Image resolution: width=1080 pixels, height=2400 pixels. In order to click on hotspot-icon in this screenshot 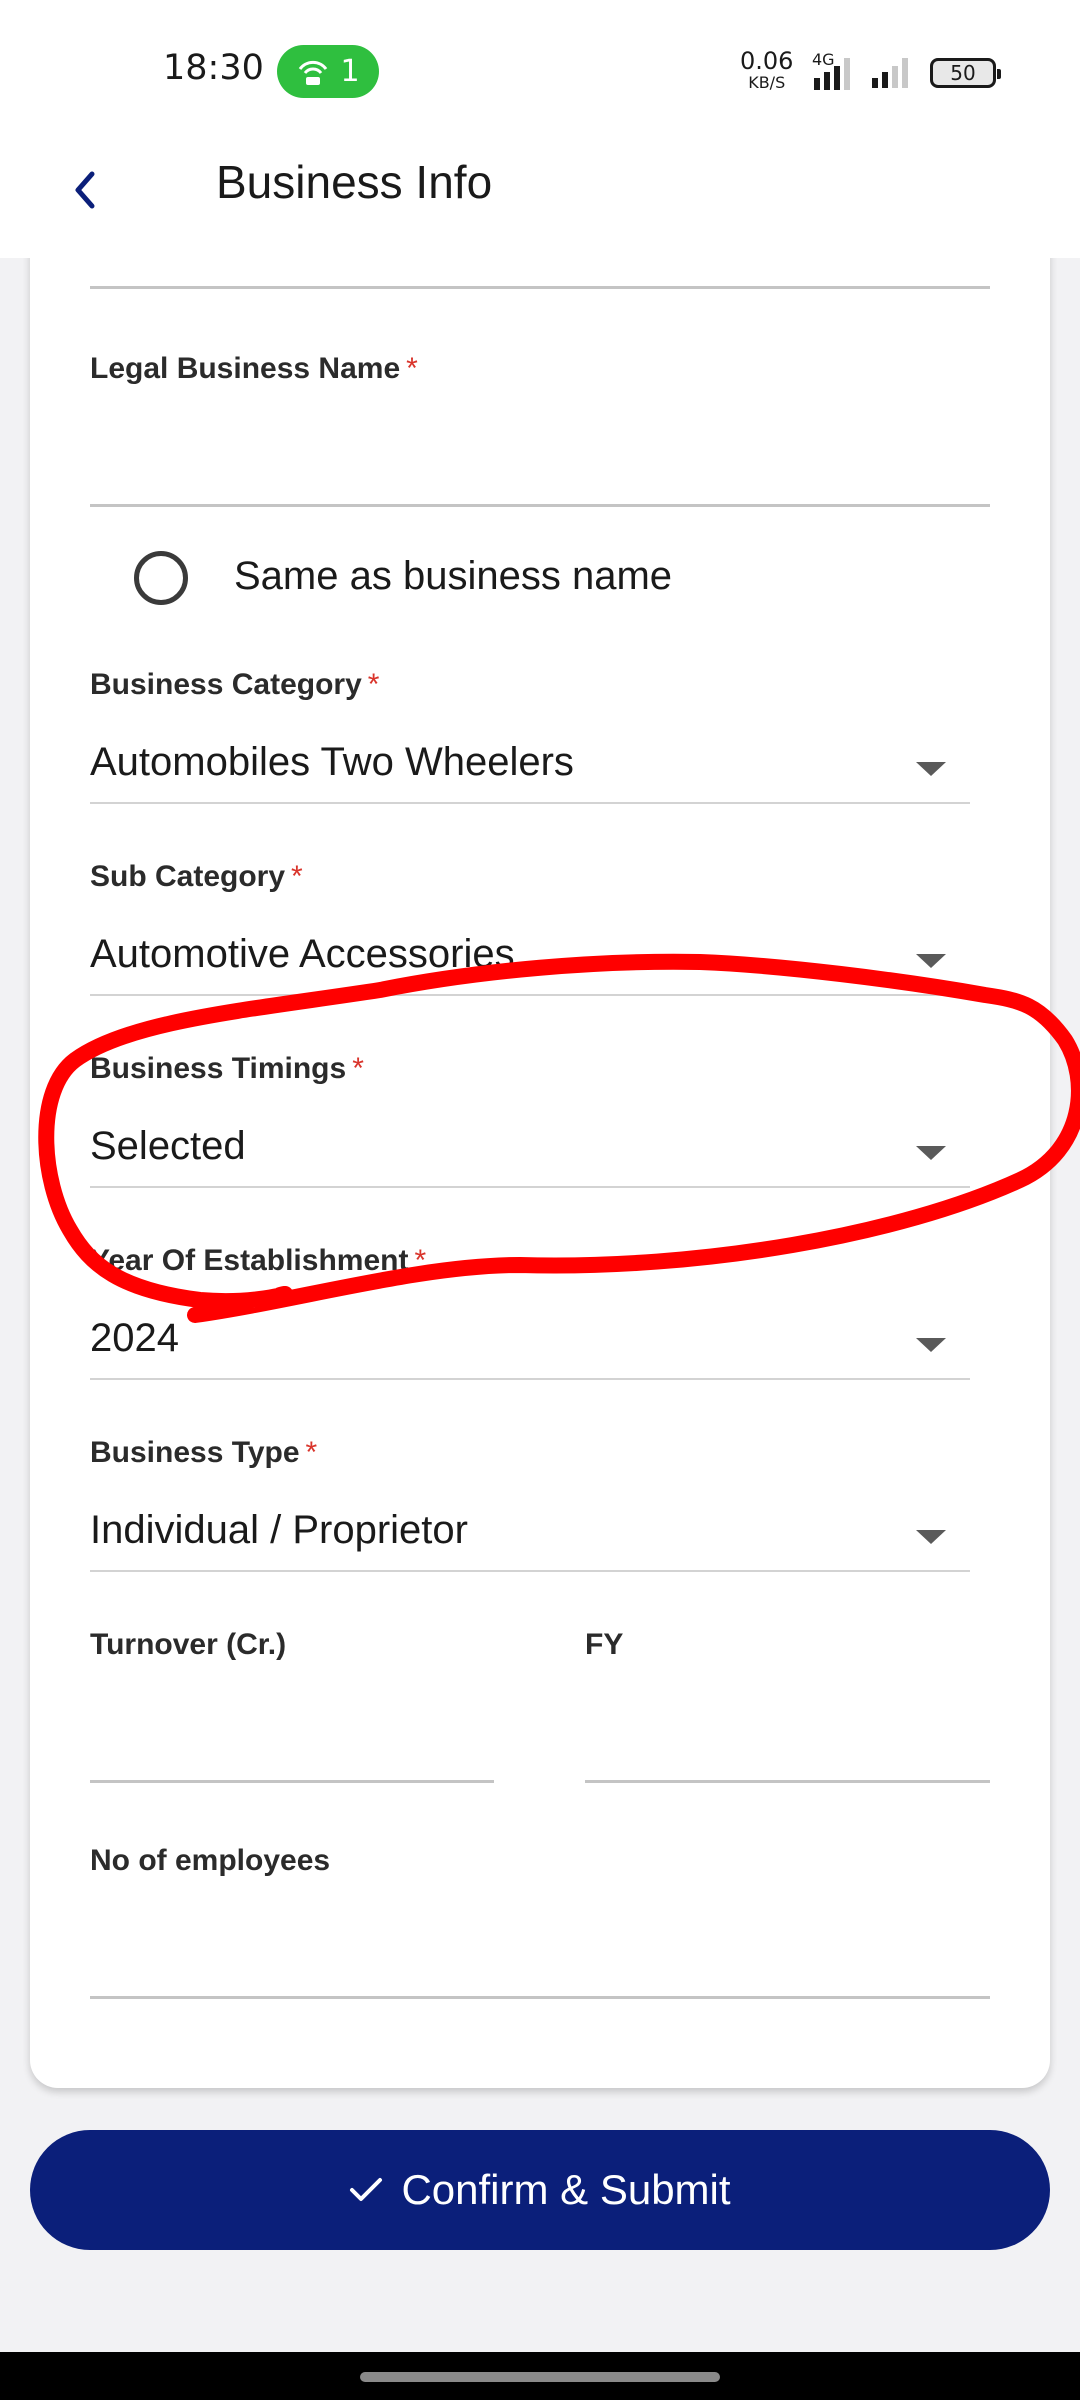, I will do `click(313, 72)`.